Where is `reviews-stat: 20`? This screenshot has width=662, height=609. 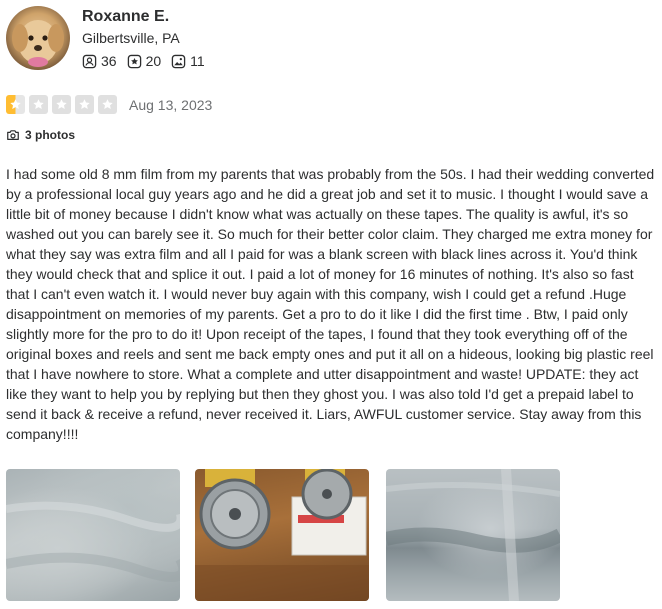 reviews-stat: 20 is located at coordinates (144, 61).